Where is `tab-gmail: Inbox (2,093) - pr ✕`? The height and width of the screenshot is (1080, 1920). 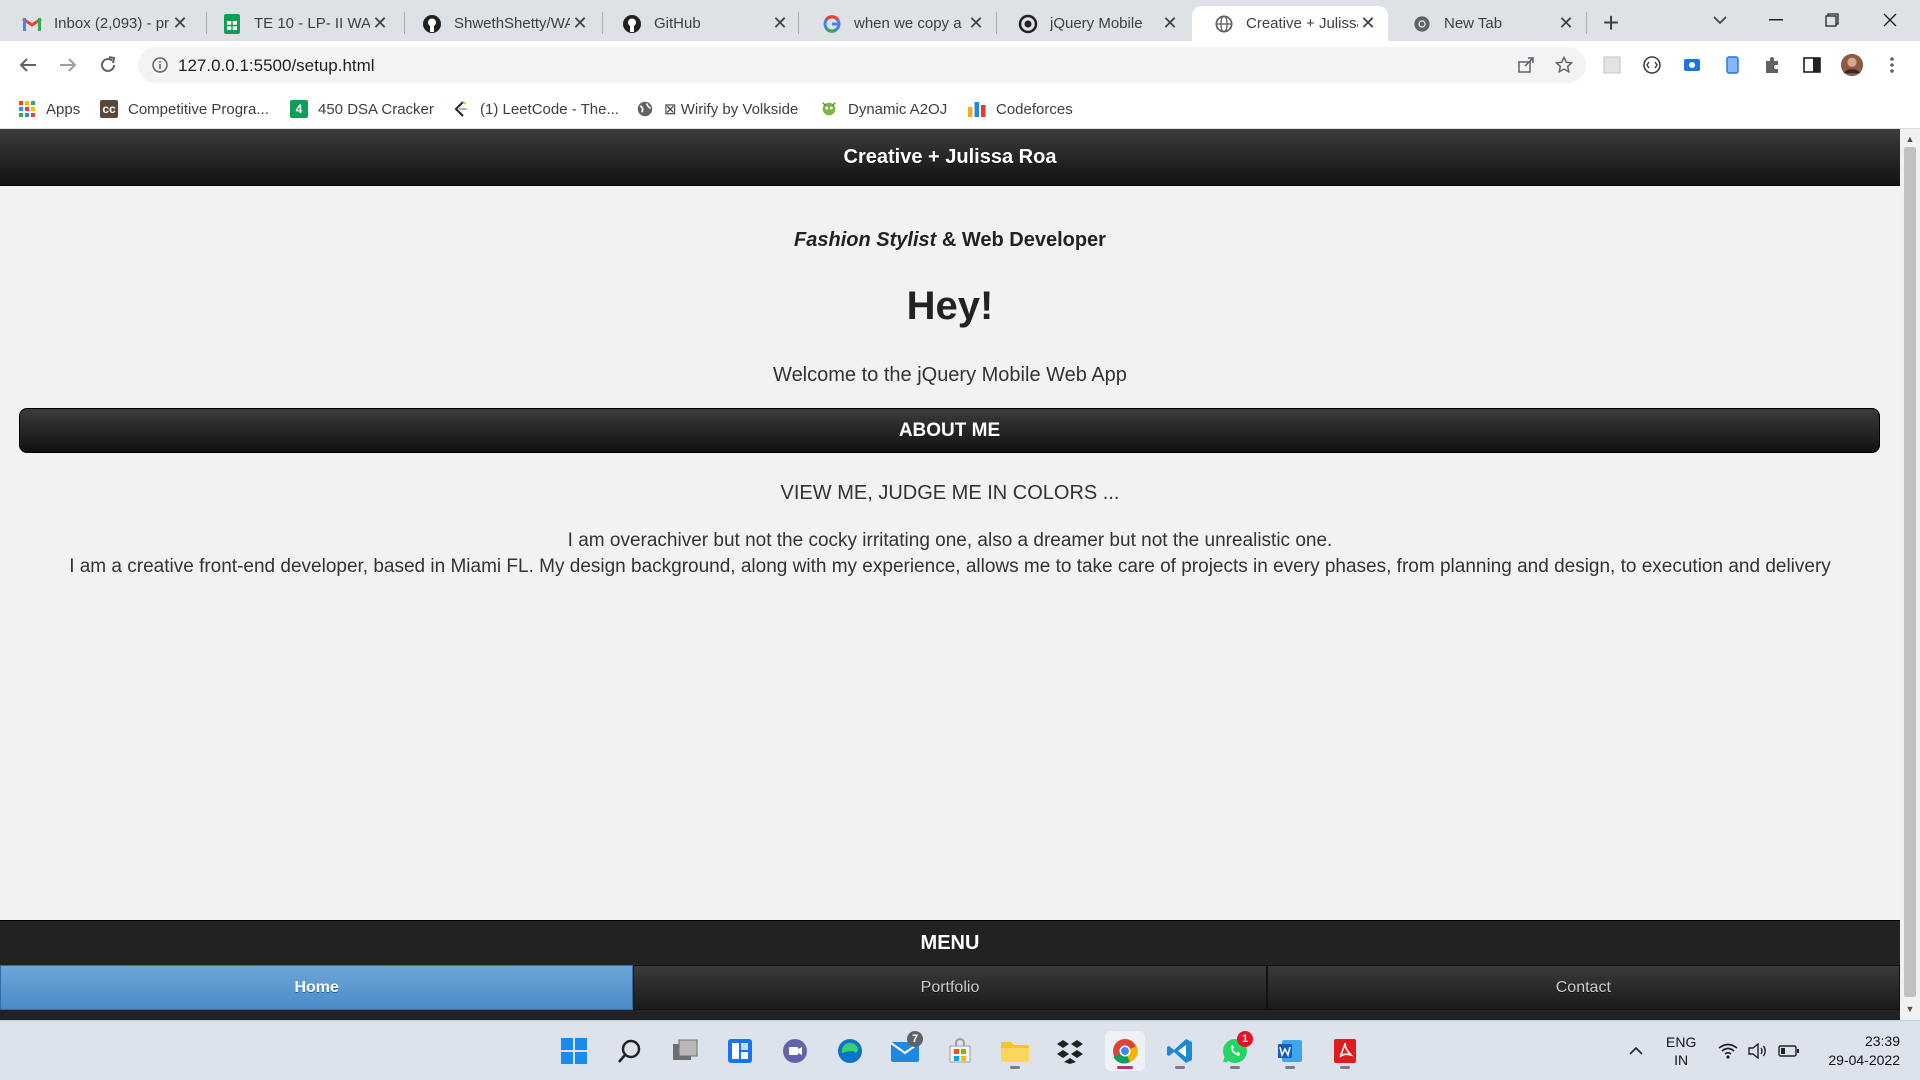
tab-gmail: Inbox (2,093) - pr ✕ is located at coordinates (100, 23).